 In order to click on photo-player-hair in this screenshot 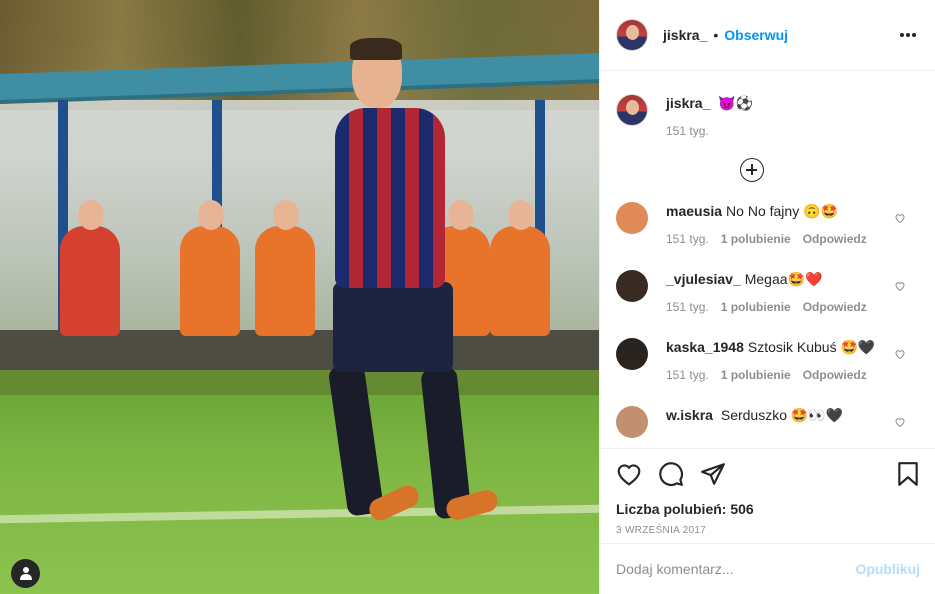, I will do `click(376, 49)`.